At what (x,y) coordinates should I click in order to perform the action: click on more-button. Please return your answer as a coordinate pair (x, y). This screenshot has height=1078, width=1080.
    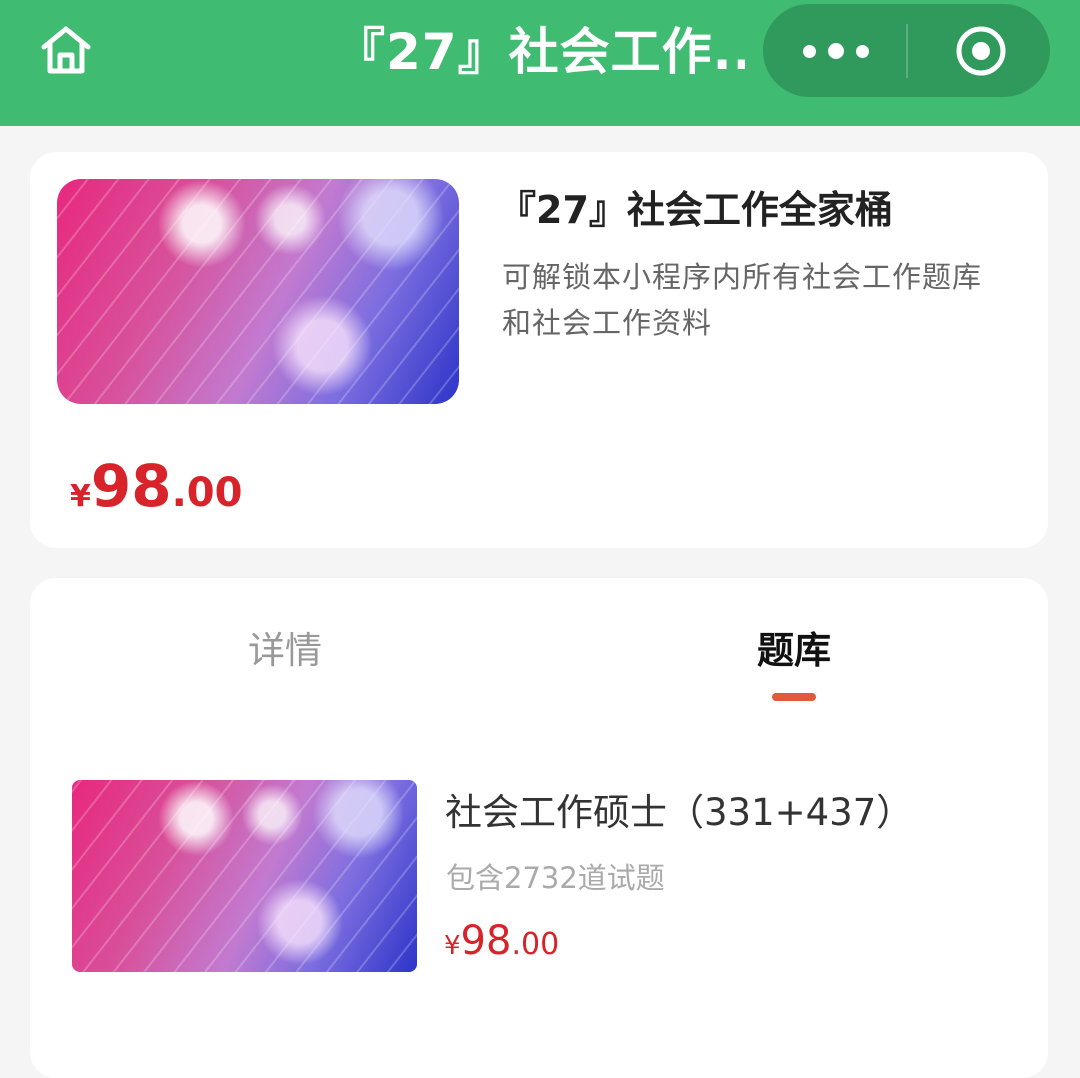
    Looking at the image, I should click on (836, 51).